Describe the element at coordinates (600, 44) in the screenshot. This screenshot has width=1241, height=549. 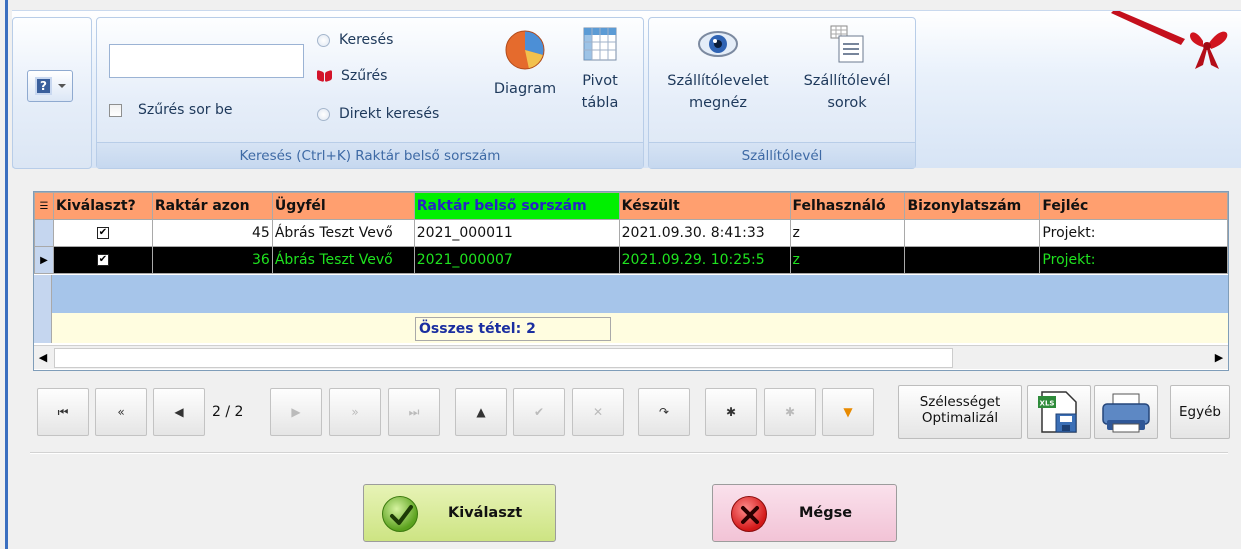
I see `pivot-table-icon` at that location.